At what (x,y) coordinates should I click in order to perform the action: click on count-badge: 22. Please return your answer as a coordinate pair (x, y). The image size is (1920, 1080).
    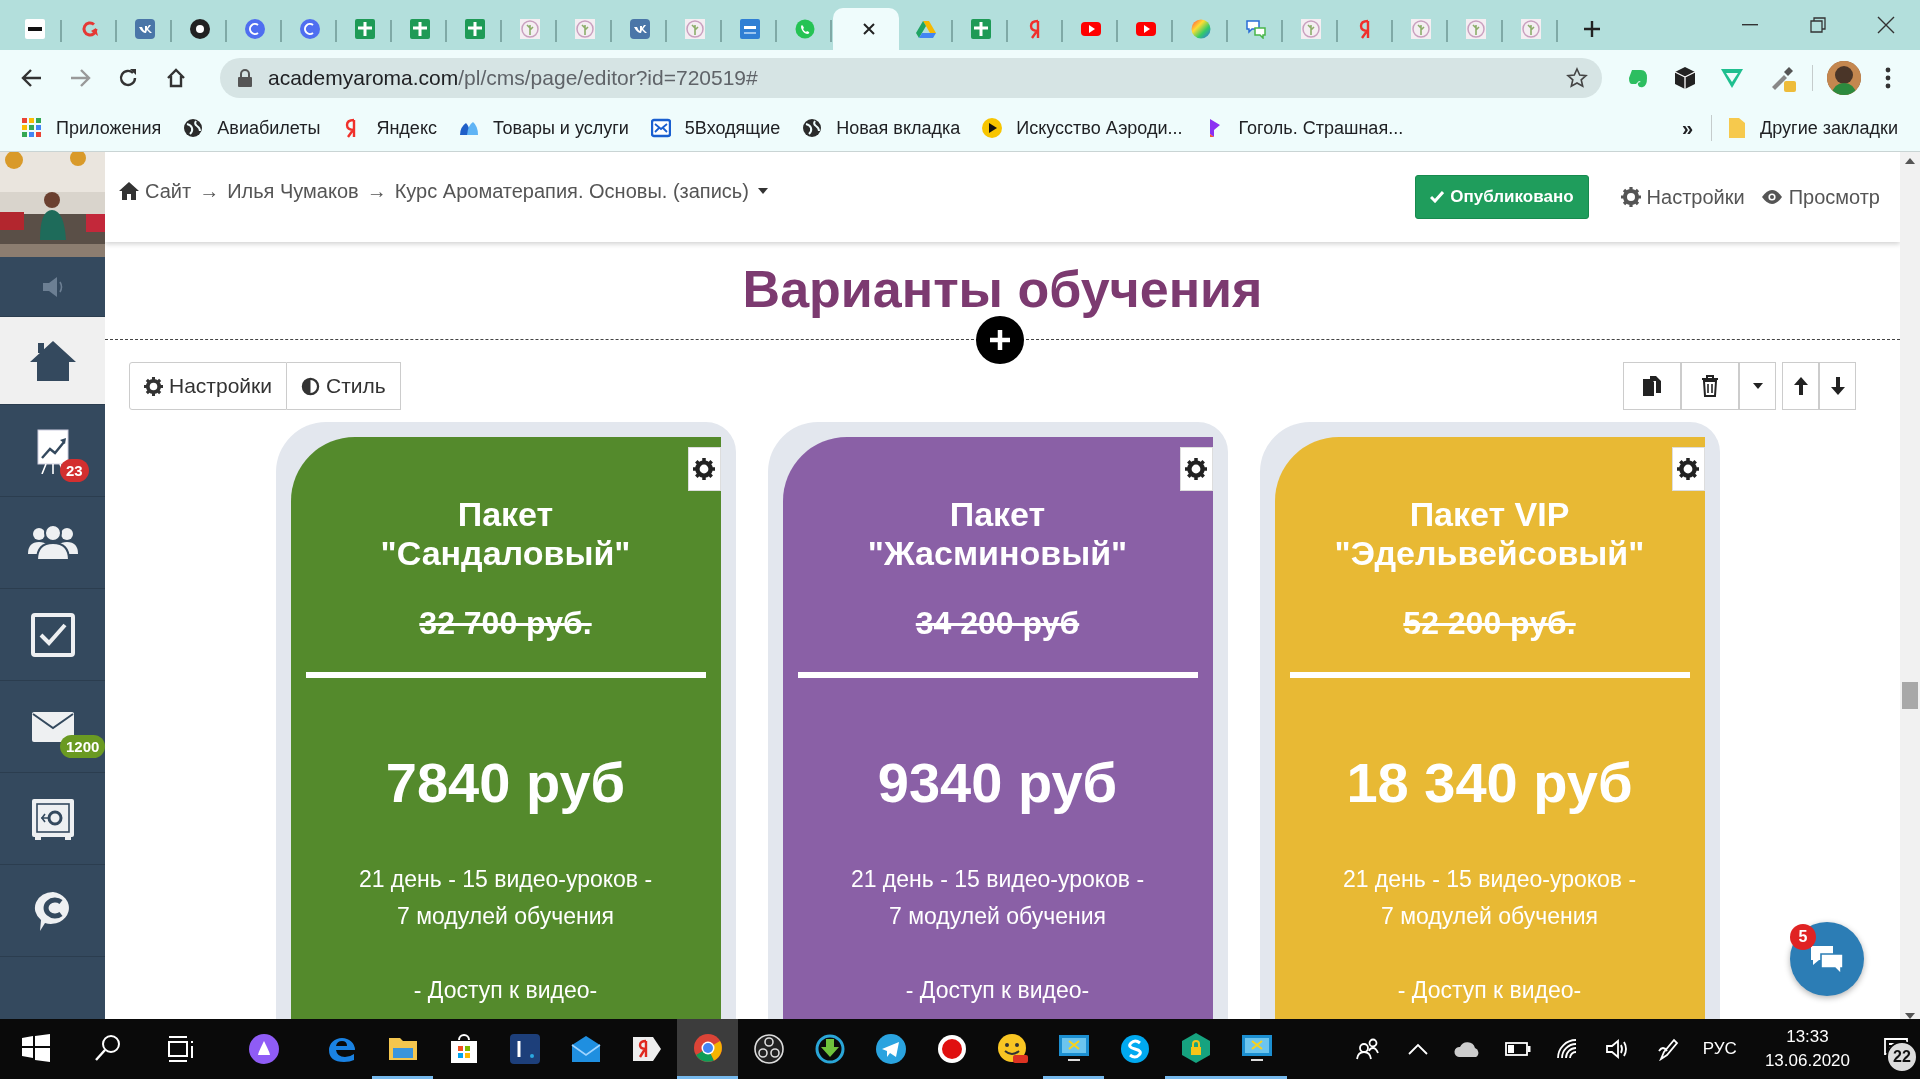
    Looking at the image, I should click on (1902, 1057).